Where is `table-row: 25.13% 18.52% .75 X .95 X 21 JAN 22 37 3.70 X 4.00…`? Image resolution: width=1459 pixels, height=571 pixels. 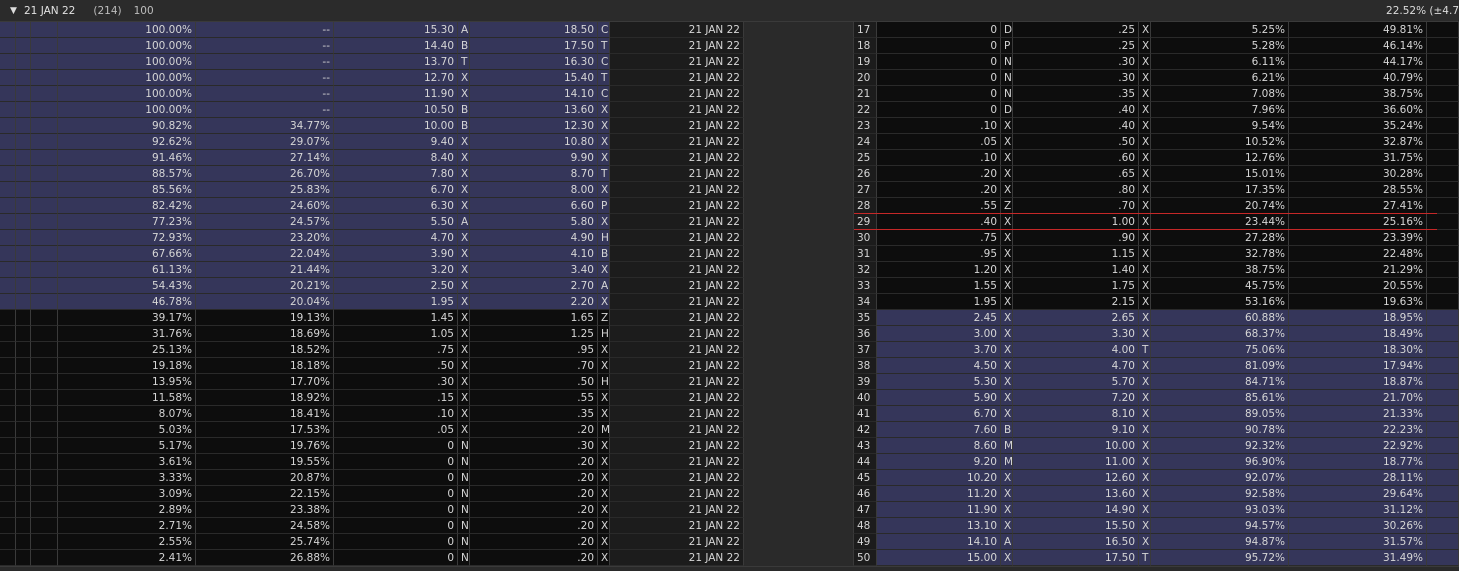
table-row: 25.13% 18.52% .75 X .95 X 21 JAN 22 37 3.70 X 4.00… is located at coordinates (729, 350).